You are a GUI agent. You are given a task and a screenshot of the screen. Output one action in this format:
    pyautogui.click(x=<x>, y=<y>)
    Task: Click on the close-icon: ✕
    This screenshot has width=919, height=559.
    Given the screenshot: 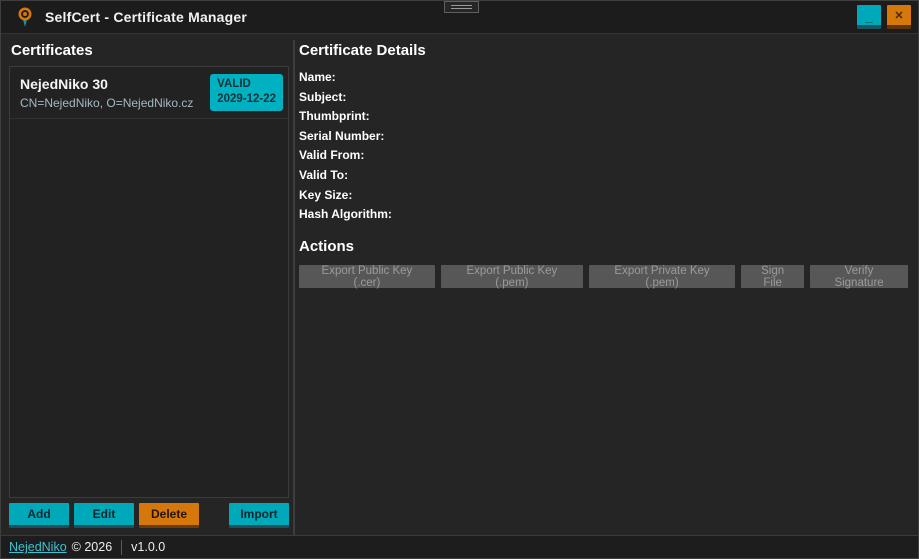 What is the action you would take?
    pyautogui.click(x=899, y=15)
    